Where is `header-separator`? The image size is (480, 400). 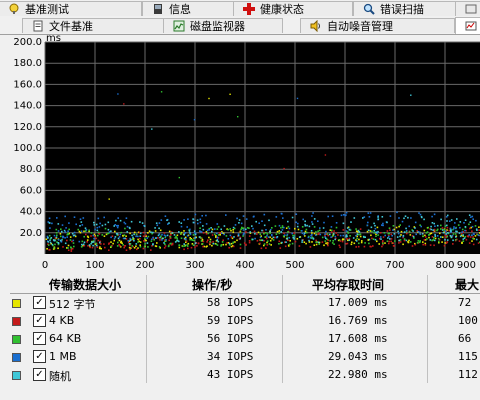 header-separator is located at coordinates (245, 293).